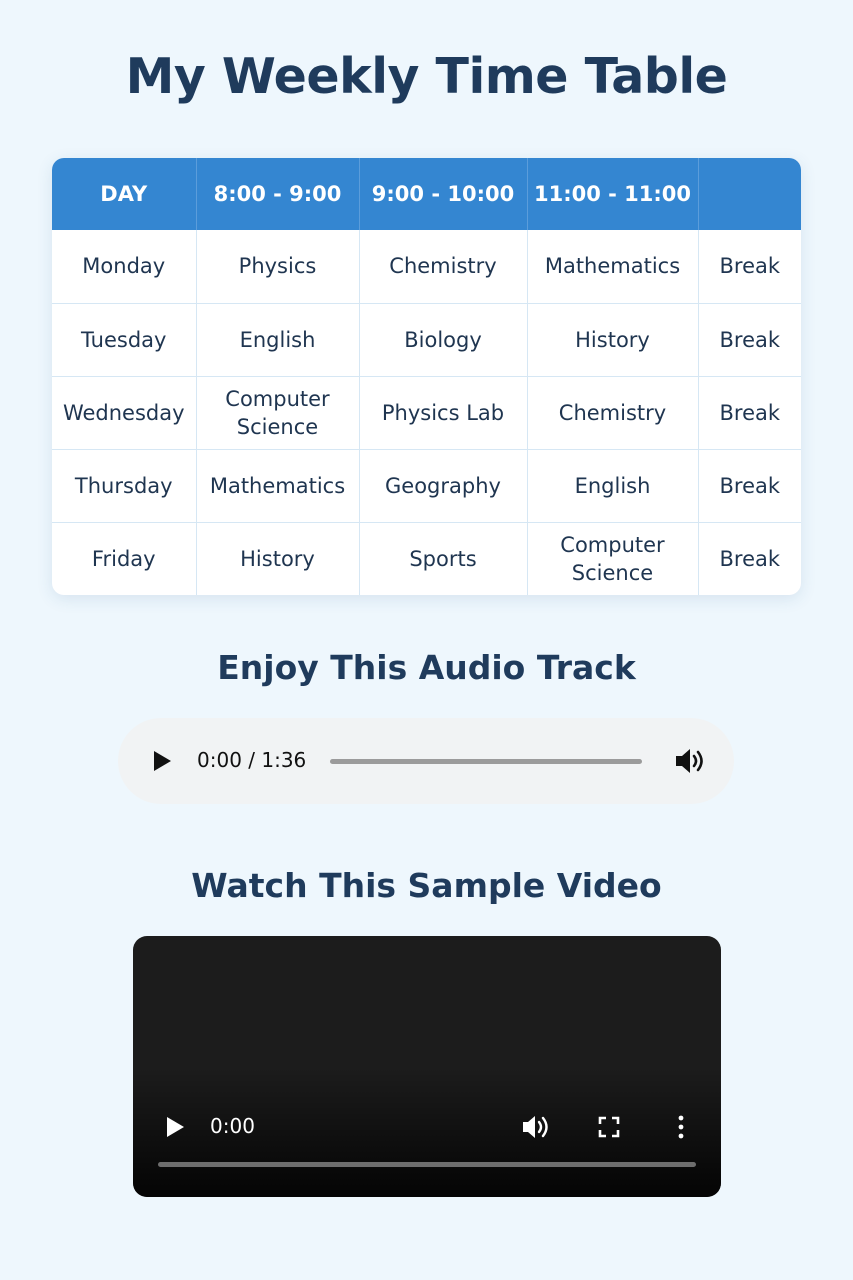 The width and height of the screenshot is (853, 1280). Describe the element at coordinates (681, 1127) in the screenshot. I see `more-options-icon` at that location.